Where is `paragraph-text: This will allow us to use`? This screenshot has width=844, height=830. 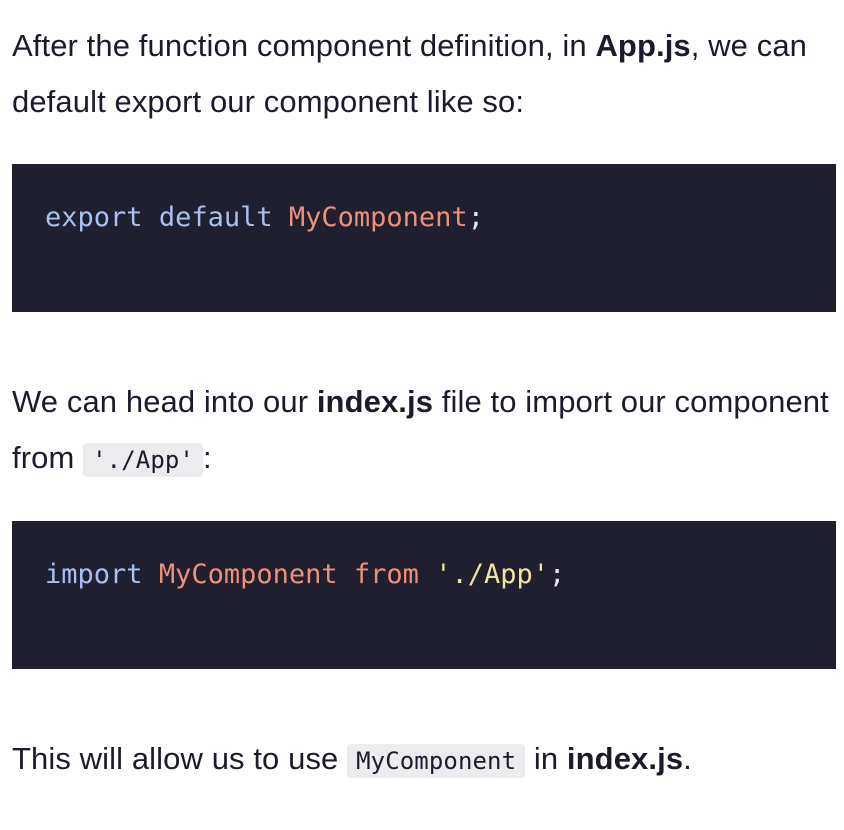 paragraph-text: This will allow us to use is located at coordinates (180, 758).